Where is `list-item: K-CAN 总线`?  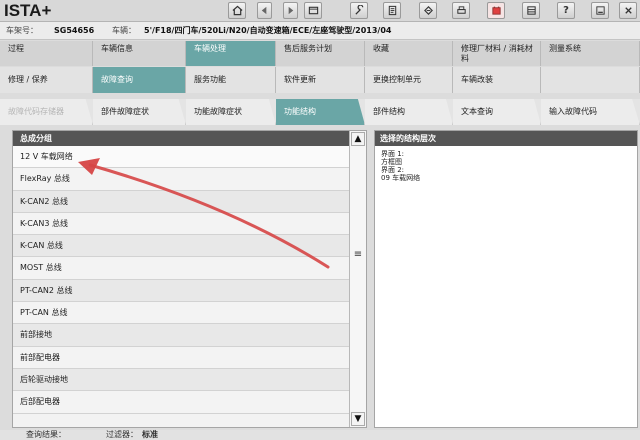
list-item: K-CAN 总线 is located at coordinates (181, 246).